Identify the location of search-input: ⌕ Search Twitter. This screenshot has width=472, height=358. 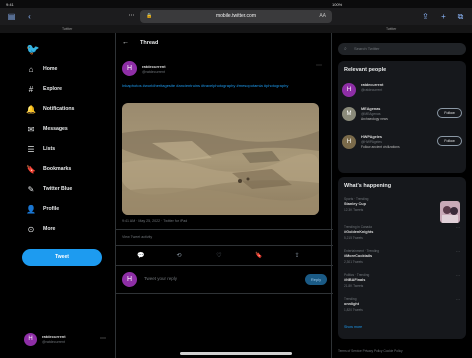
(402, 49).